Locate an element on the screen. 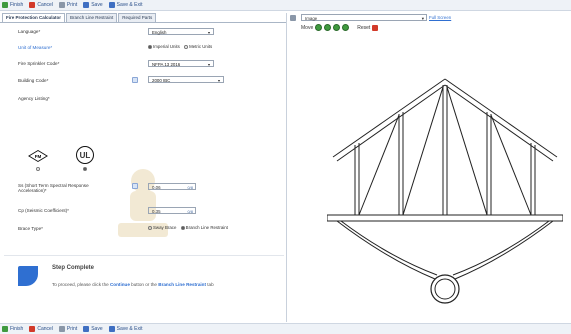 The height and width of the screenshot is (334, 571). move-up-icon is located at coordinates (328, 27).